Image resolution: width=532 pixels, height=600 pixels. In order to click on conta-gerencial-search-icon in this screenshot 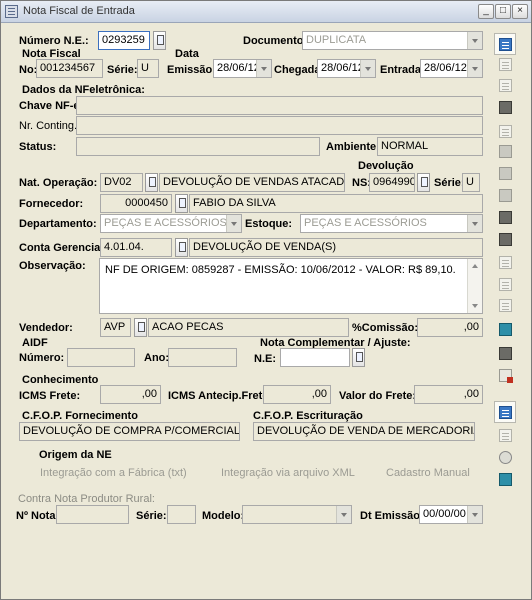, I will do `click(181, 247)`.